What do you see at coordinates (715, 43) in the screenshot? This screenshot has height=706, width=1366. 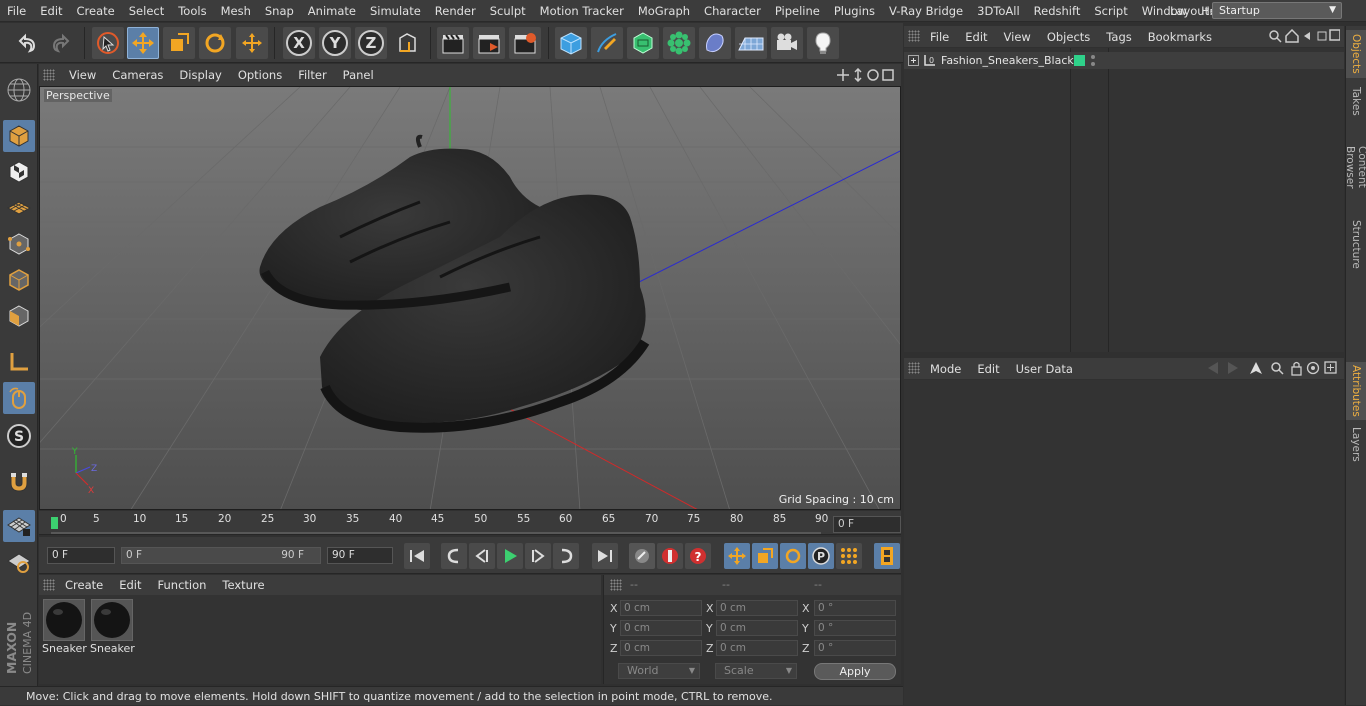 I see `add-deformer-button` at bounding box center [715, 43].